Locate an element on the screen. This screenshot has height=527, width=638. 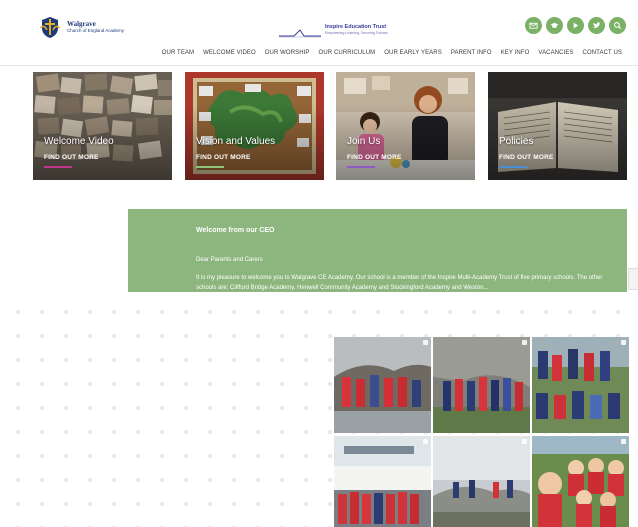
twitter-icon is located at coordinates (596, 25).